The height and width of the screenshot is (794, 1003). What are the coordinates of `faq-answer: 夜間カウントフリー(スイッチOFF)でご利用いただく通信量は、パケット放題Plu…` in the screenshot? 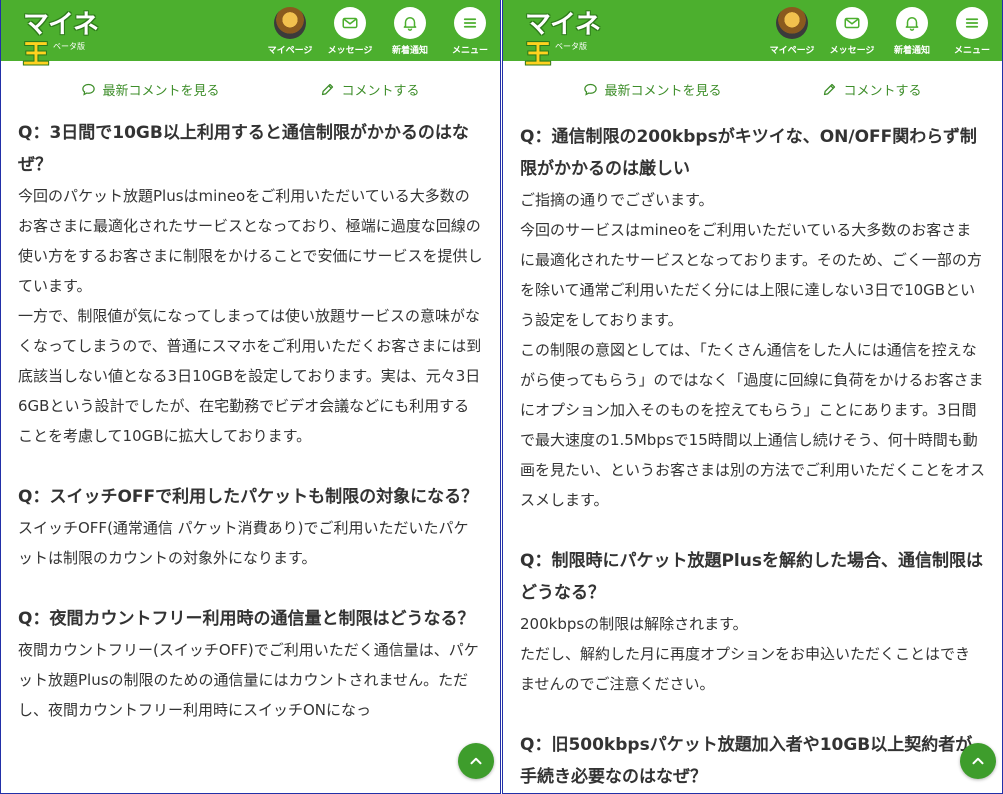 It's located at (248, 680).